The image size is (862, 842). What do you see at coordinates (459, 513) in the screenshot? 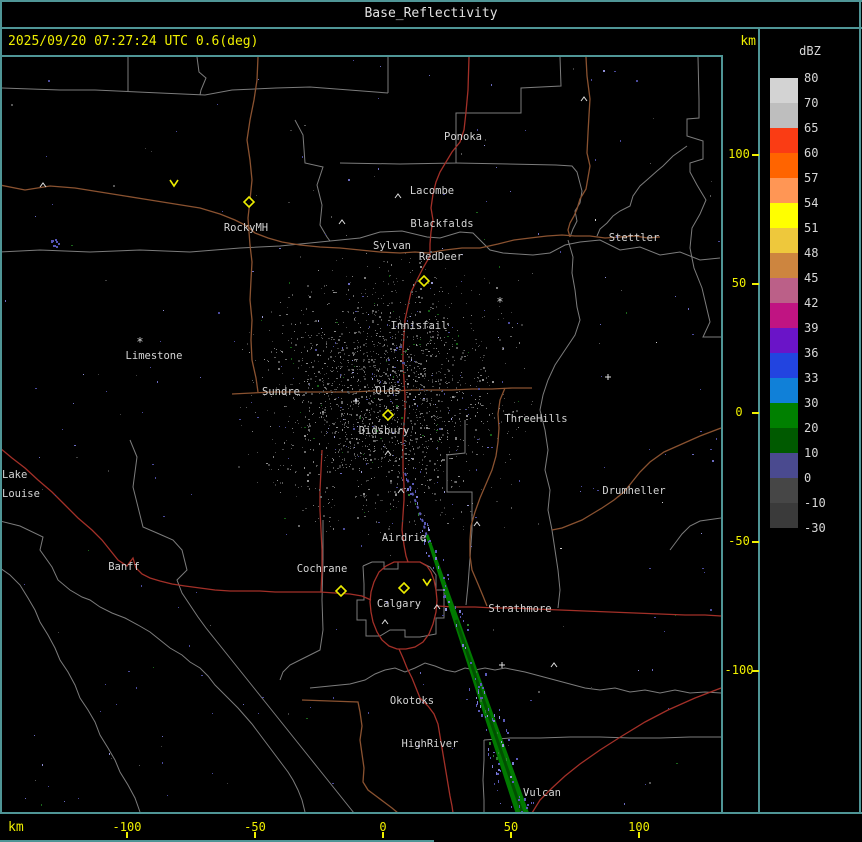
I see `county-boundary-line` at bounding box center [459, 513].